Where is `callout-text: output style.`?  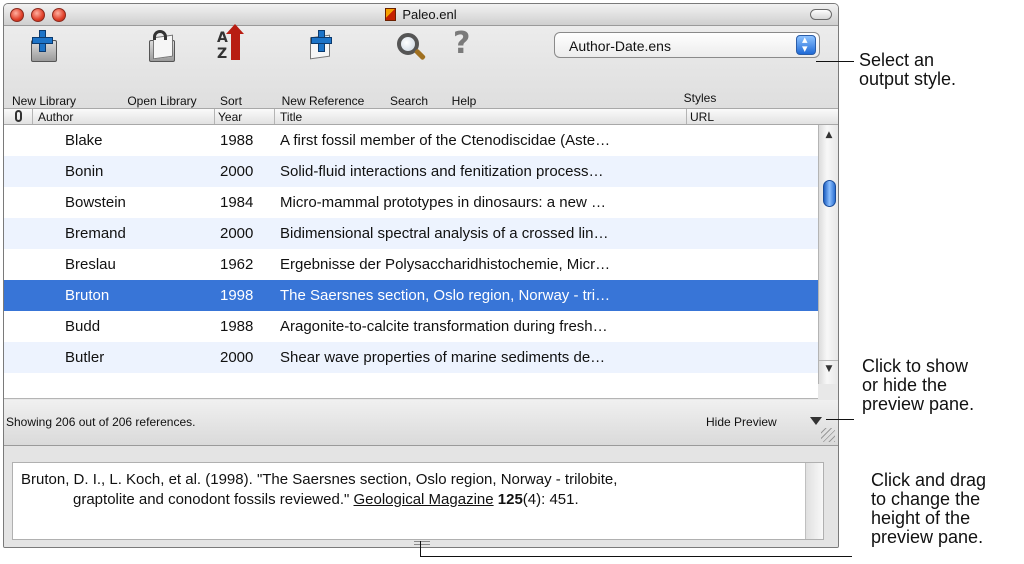 callout-text: output style. is located at coordinates (908, 79).